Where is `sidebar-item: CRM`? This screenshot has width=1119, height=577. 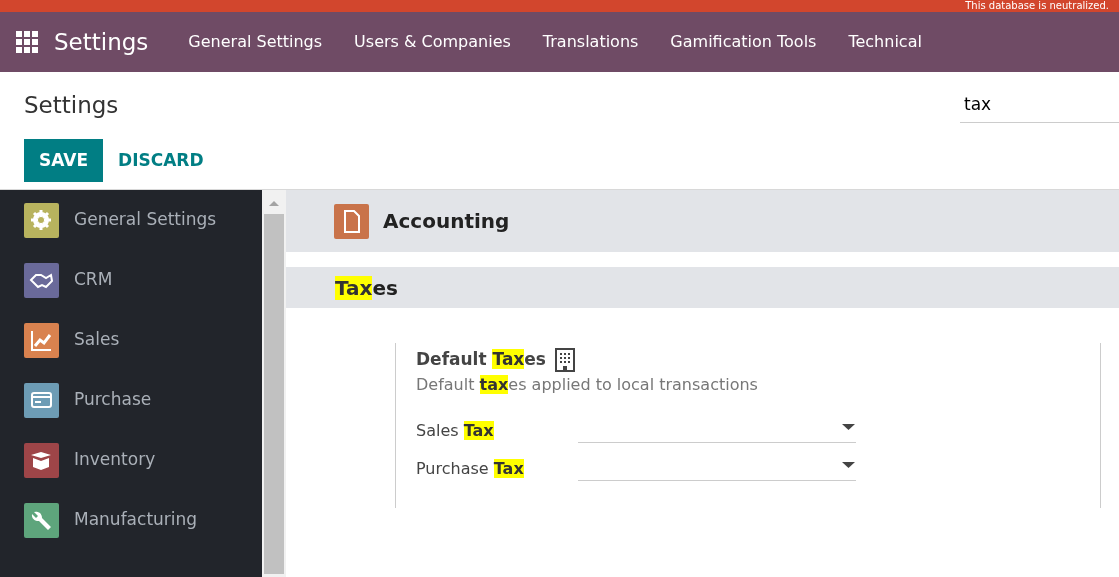 sidebar-item: CRM is located at coordinates (131, 280).